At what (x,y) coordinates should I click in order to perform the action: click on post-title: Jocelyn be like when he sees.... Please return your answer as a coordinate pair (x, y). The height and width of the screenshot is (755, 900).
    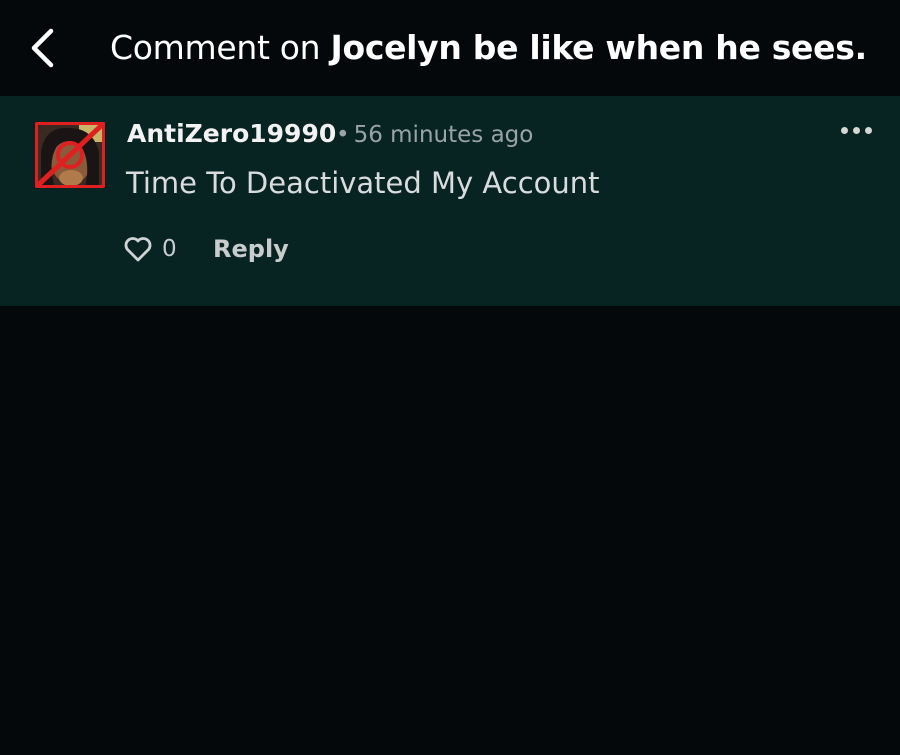
    Looking at the image, I should click on (600, 47).